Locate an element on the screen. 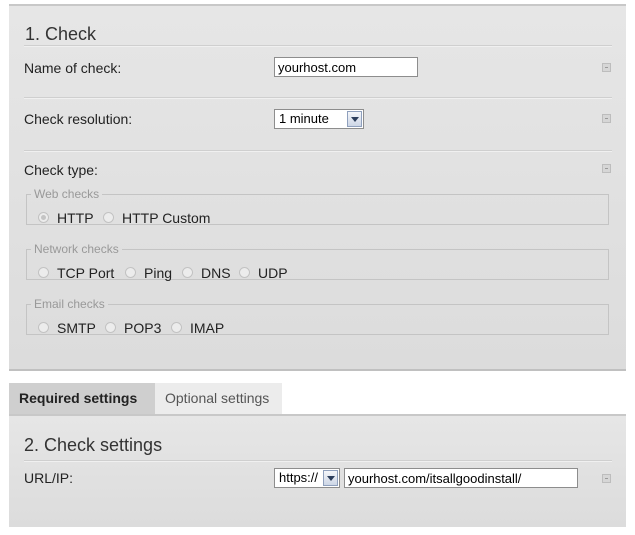 This screenshot has width=635, height=535. protocol-select: https:// is located at coordinates (307, 478).